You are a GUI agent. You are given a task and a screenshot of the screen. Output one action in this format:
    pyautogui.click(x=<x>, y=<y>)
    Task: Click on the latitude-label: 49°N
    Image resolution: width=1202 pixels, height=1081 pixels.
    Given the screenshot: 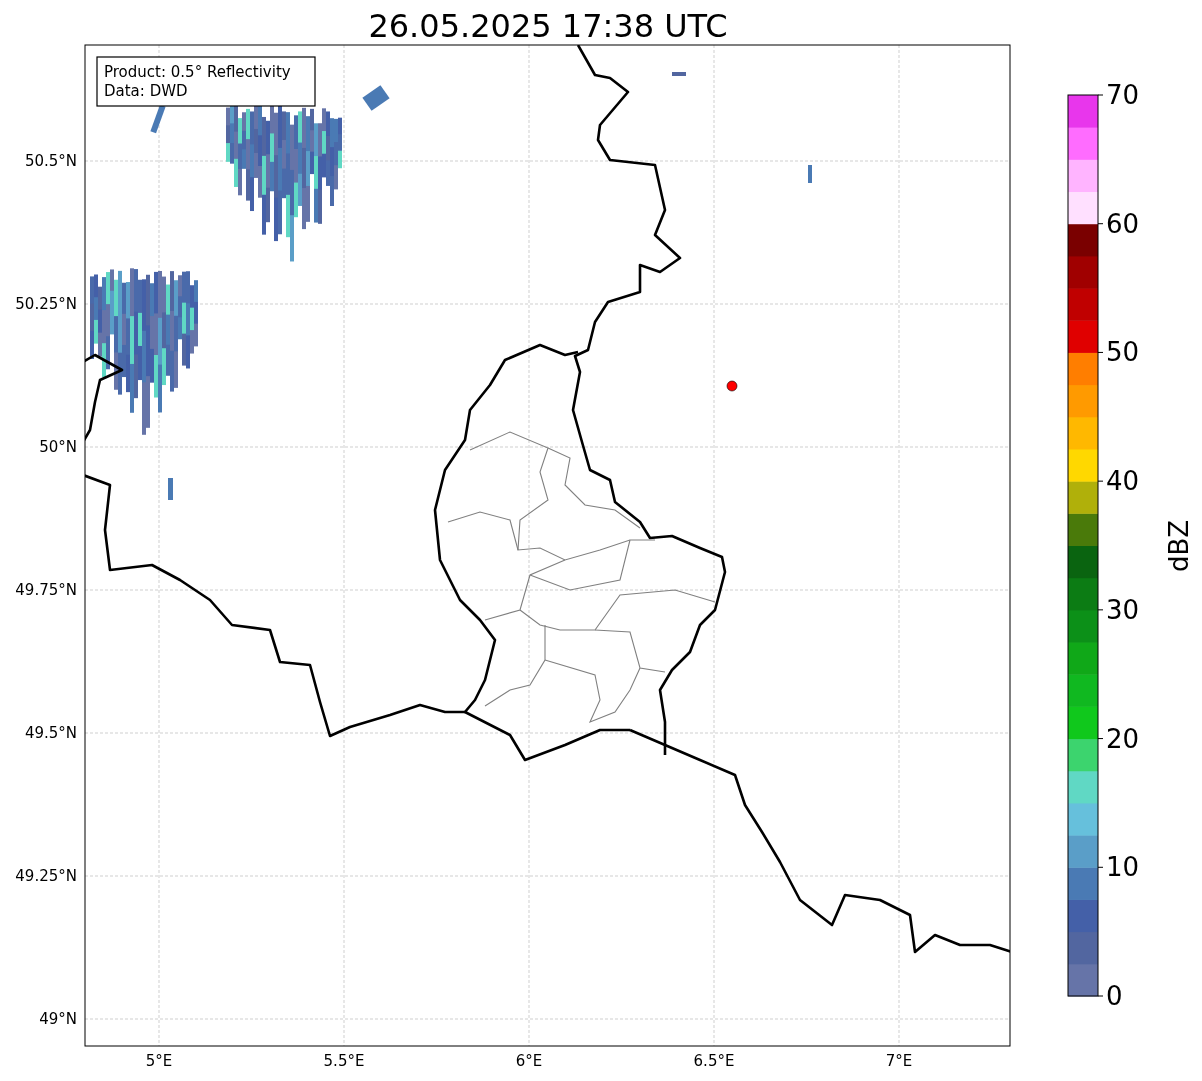 What is the action you would take?
    pyautogui.click(x=58, y=1019)
    